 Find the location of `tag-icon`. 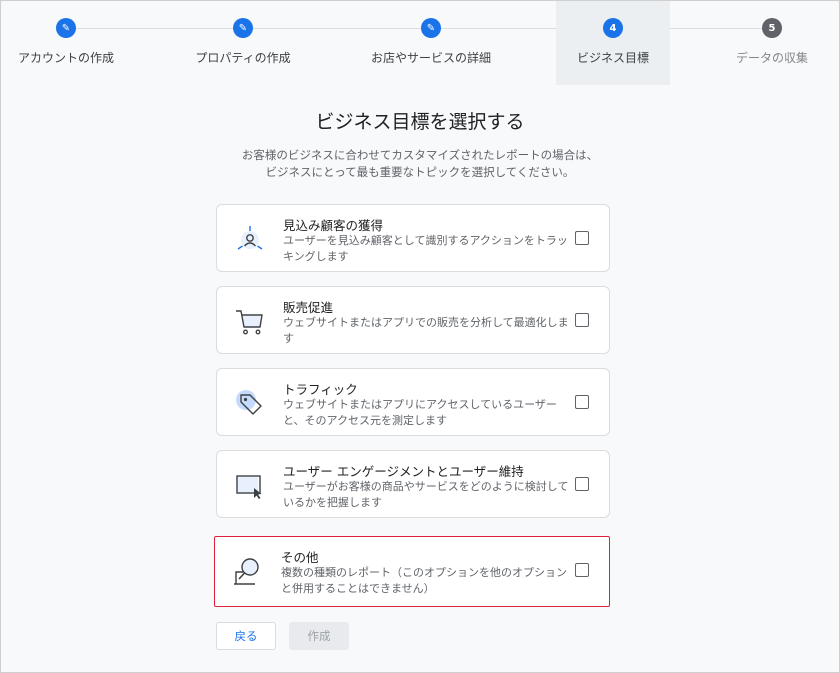

tag-icon is located at coordinates (249, 402).